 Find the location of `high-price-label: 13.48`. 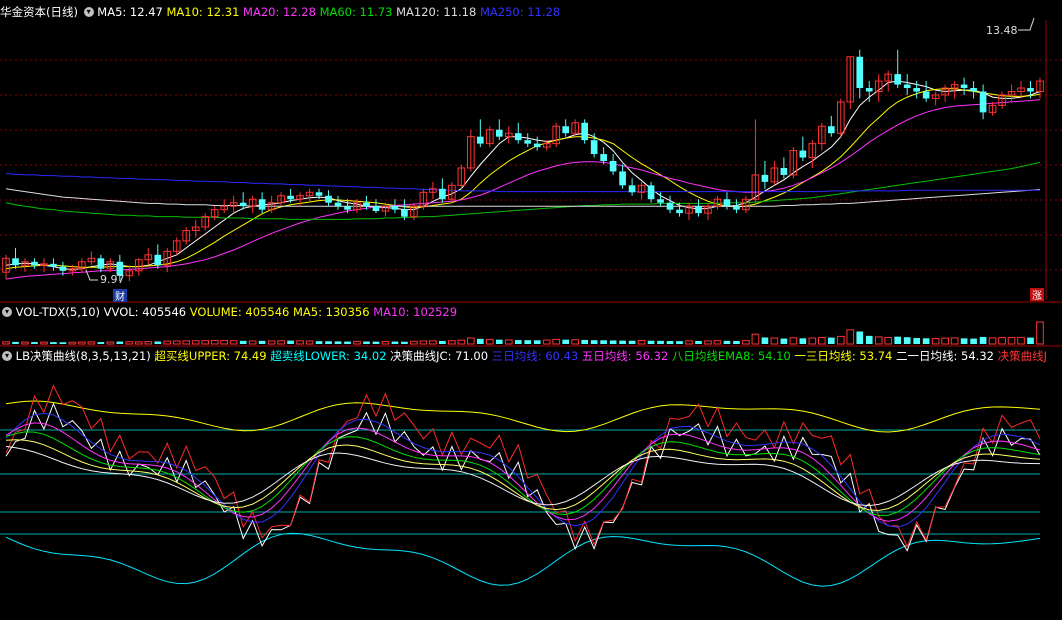

high-price-label: 13.48 is located at coordinates (1002, 30).